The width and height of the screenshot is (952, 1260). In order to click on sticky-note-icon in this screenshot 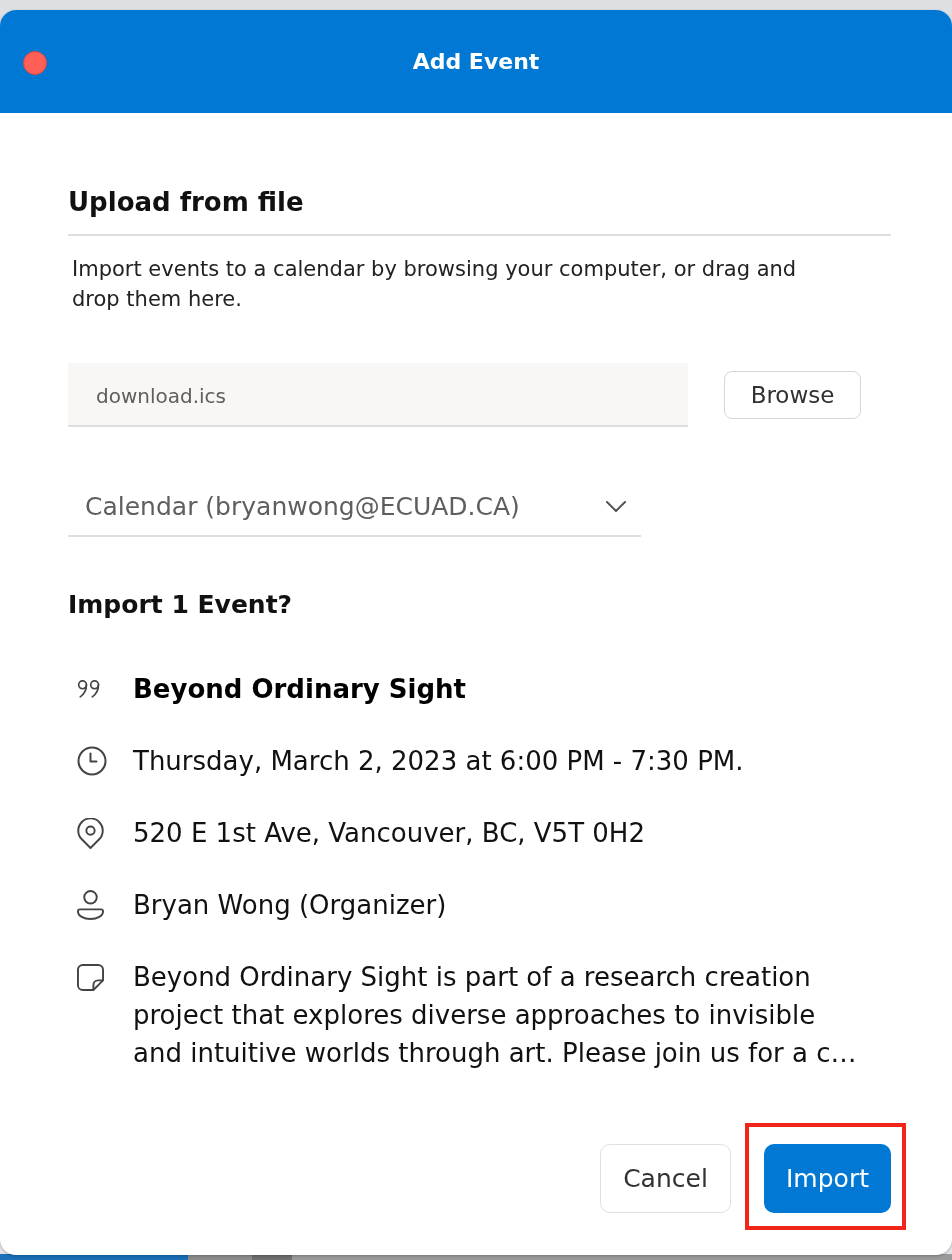, I will do `click(90, 977)`.